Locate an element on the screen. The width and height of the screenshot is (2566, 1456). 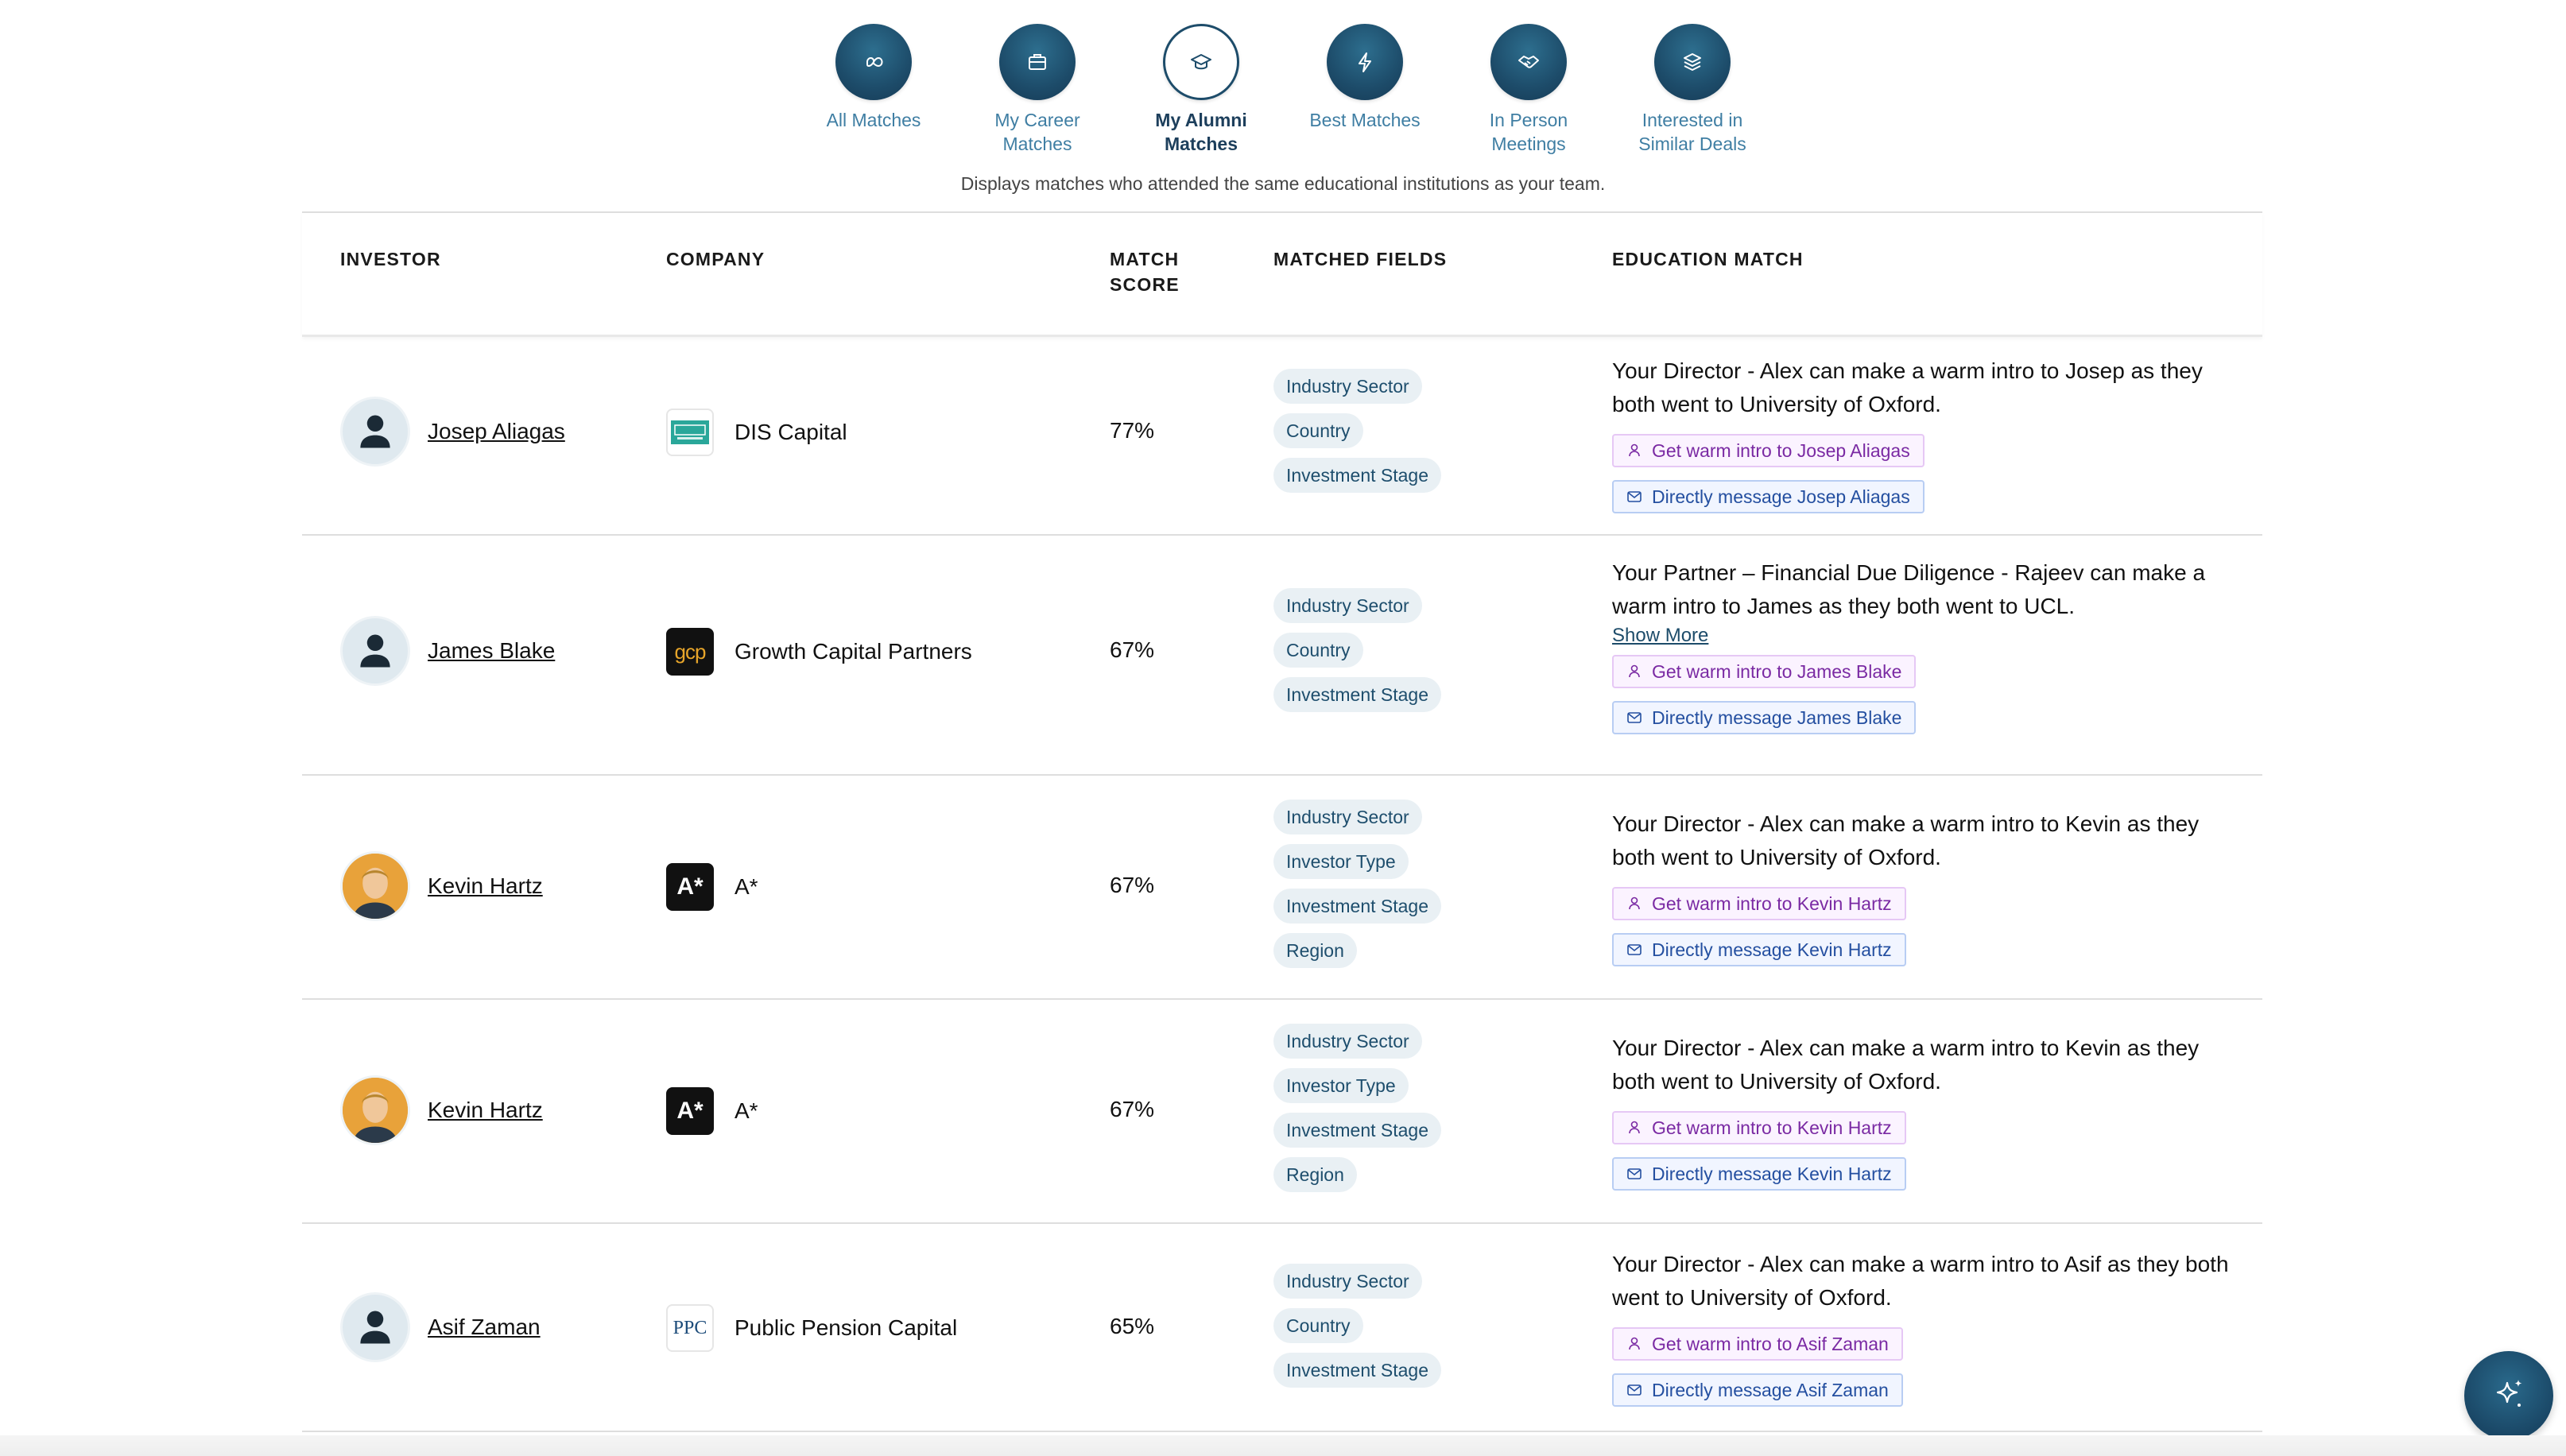
header-match-score: MATCH SCORE is located at coordinates (1145, 271).